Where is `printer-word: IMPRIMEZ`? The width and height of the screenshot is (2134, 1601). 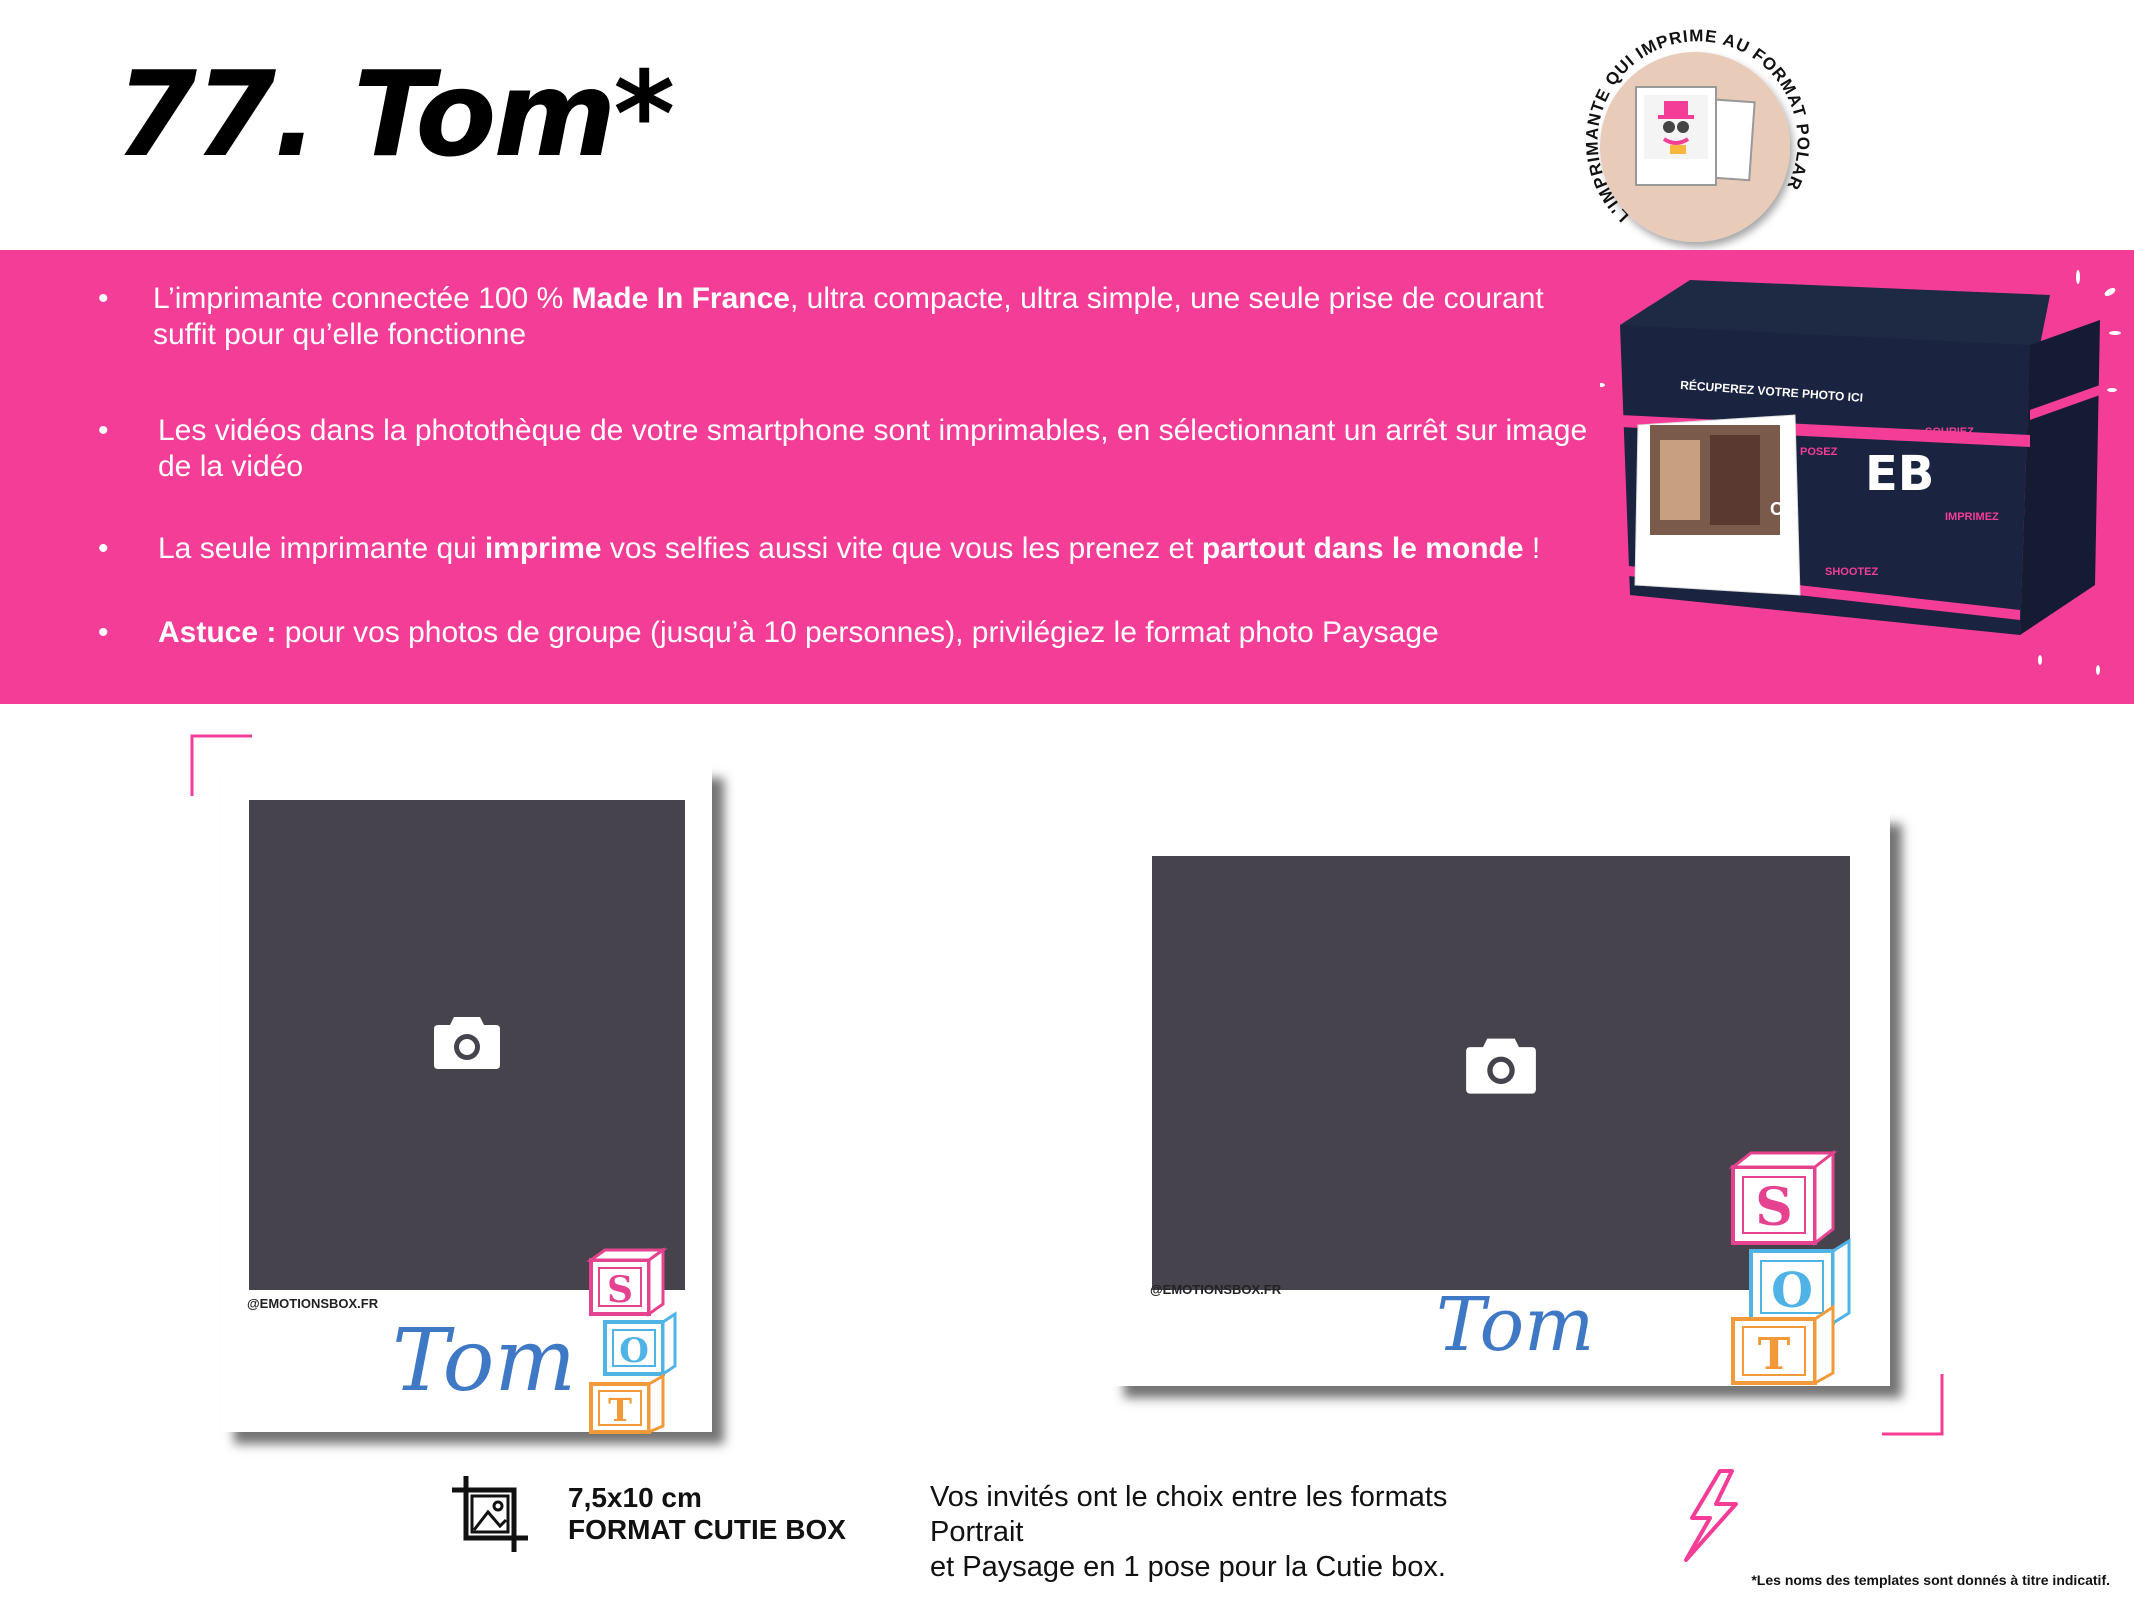 printer-word: IMPRIMEZ is located at coordinates (1972, 517).